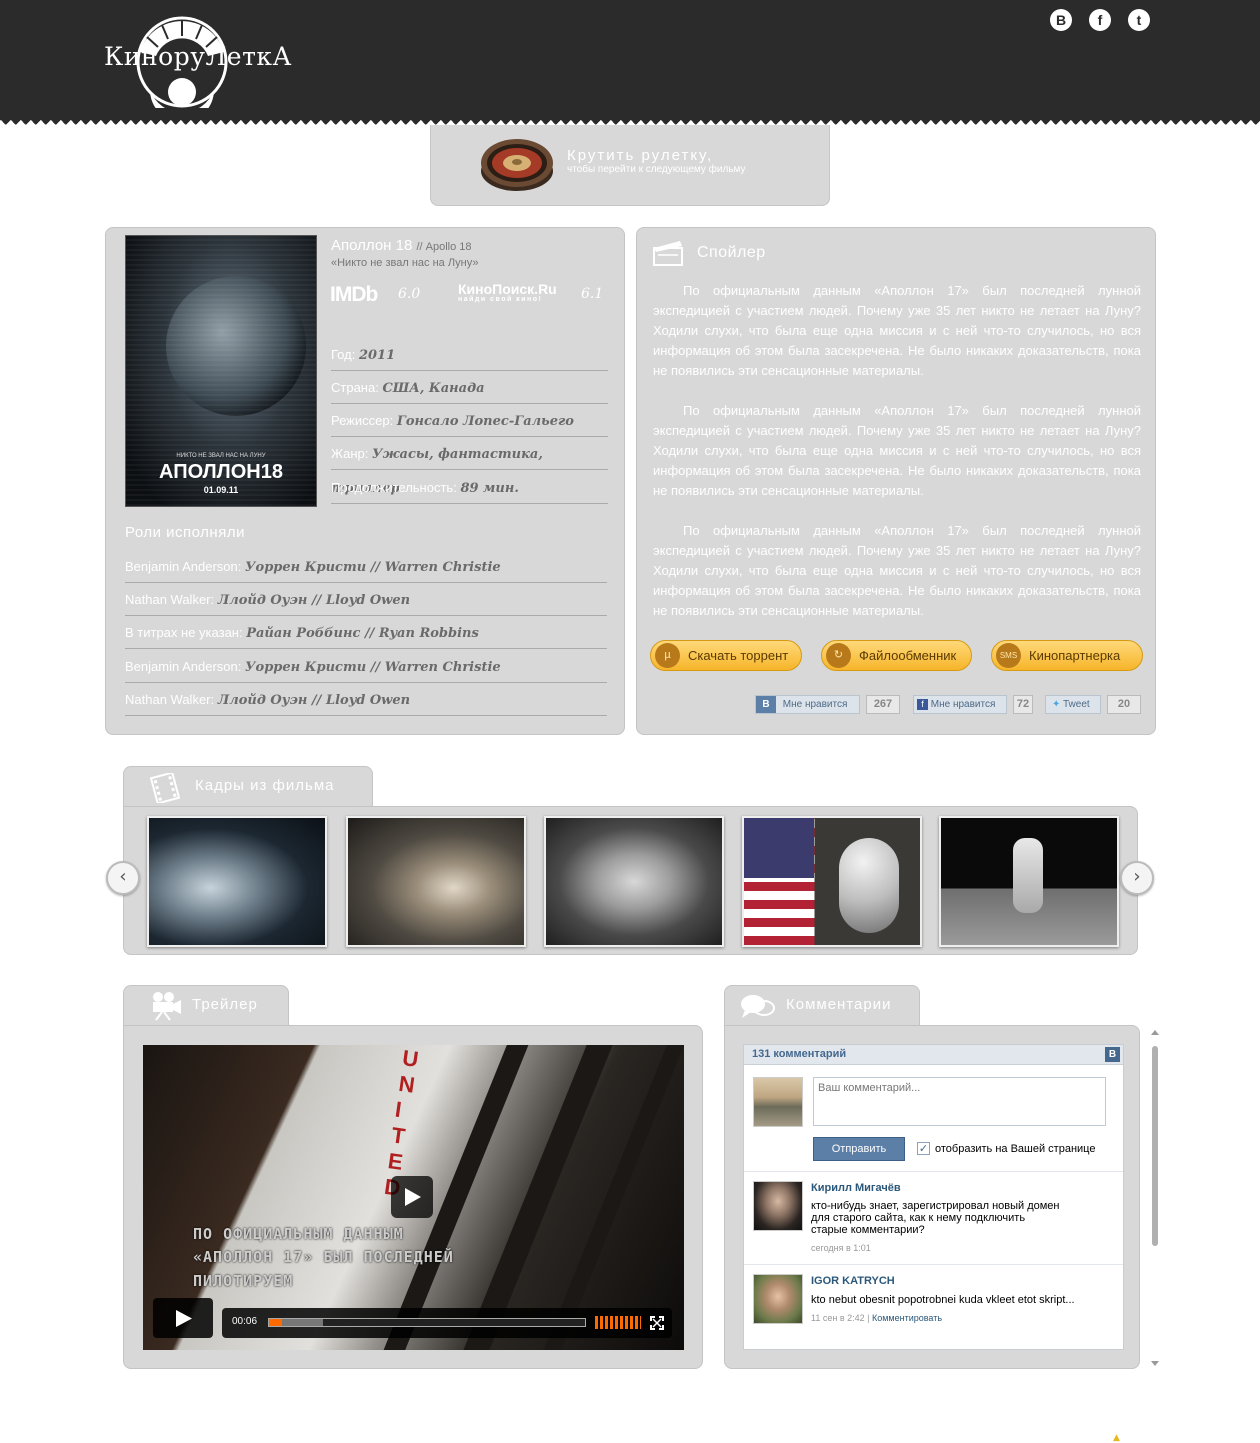 The width and height of the screenshot is (1260, 1443). I want to click on vk-like-button: В Мне нравится, so click(807, 704).